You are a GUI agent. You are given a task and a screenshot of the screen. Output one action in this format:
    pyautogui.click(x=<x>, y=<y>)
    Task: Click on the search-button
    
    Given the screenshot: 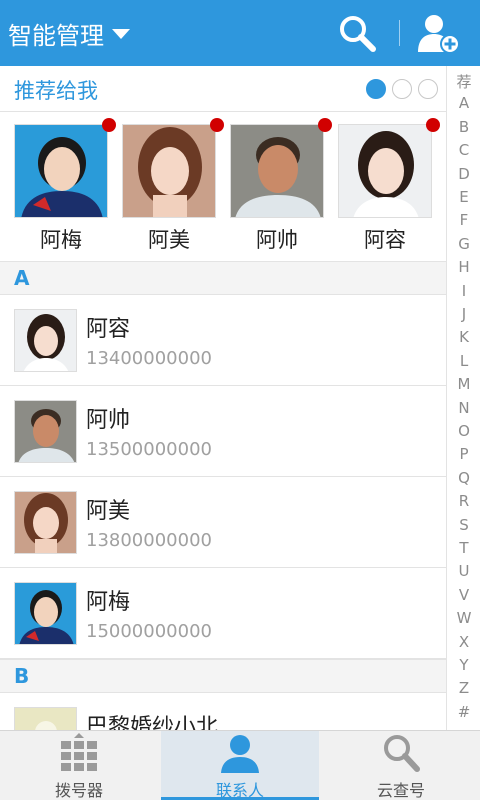 What is the action you would take?
    pyautogui.click(x=358, y=33)
    